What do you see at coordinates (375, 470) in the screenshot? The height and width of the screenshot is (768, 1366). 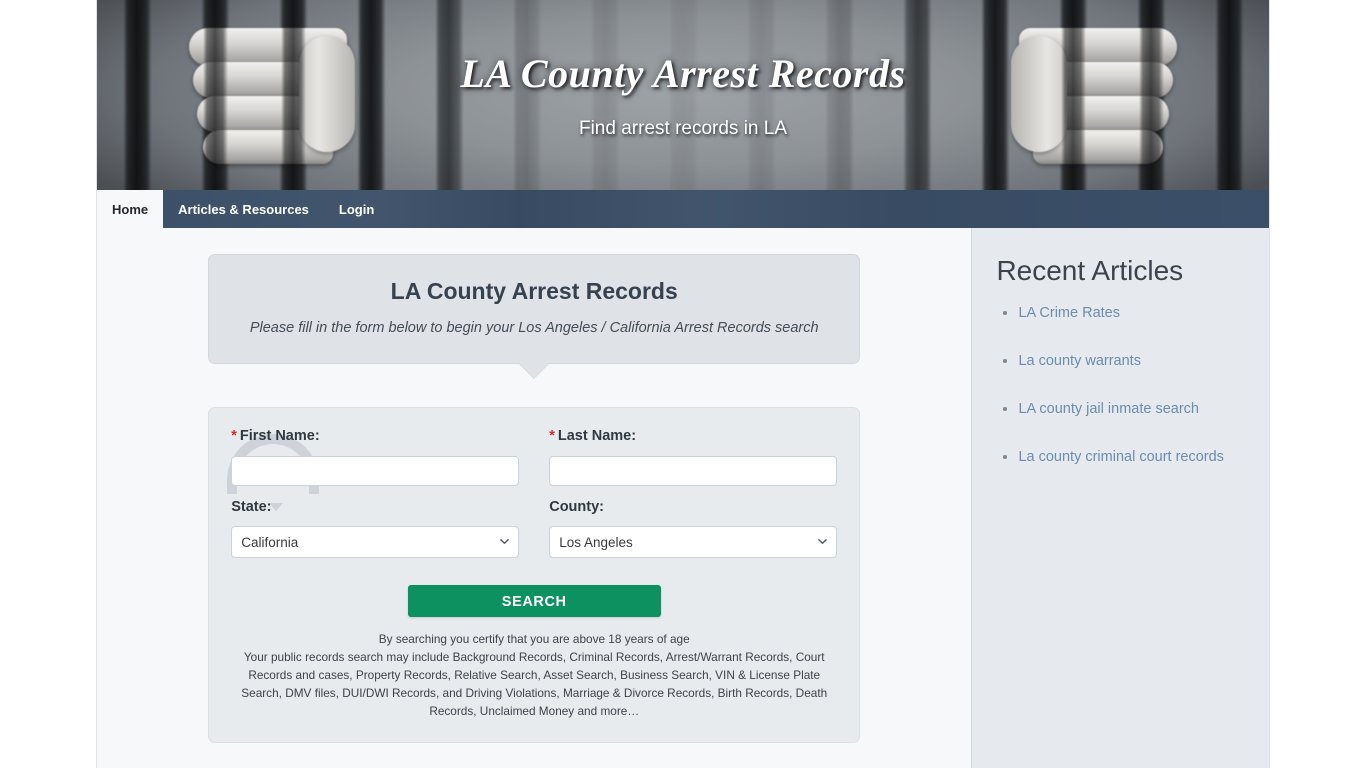 I see `first-name-input` at bounding box center [375, 470].